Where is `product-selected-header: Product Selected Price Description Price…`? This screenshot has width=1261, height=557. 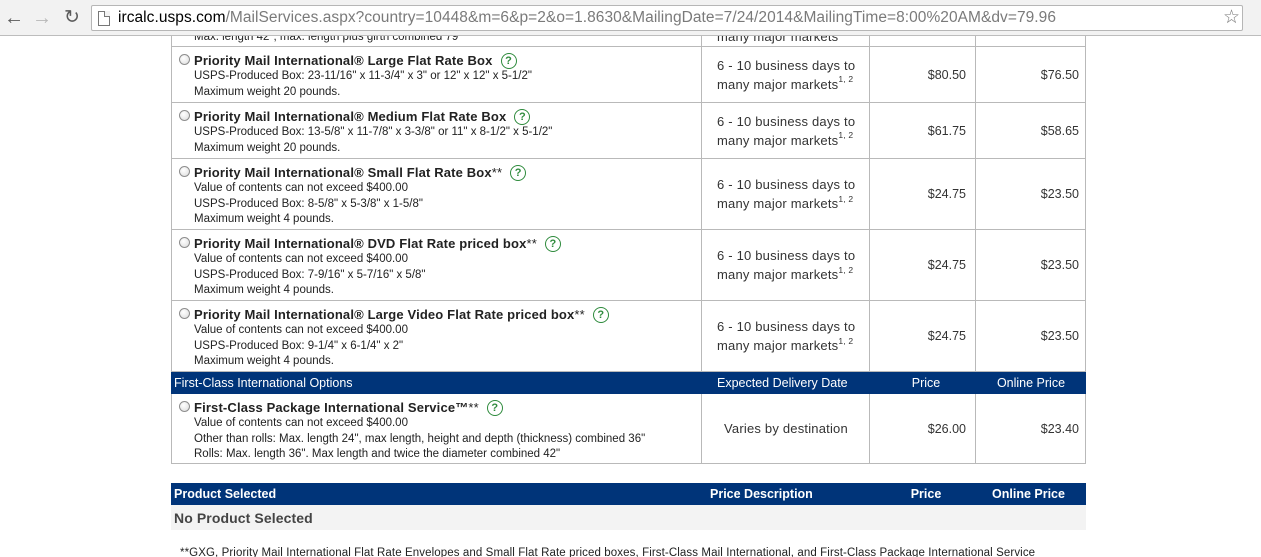
product-selected-header: Product Selected Price Description Price… is located at coordinates (628, 494).